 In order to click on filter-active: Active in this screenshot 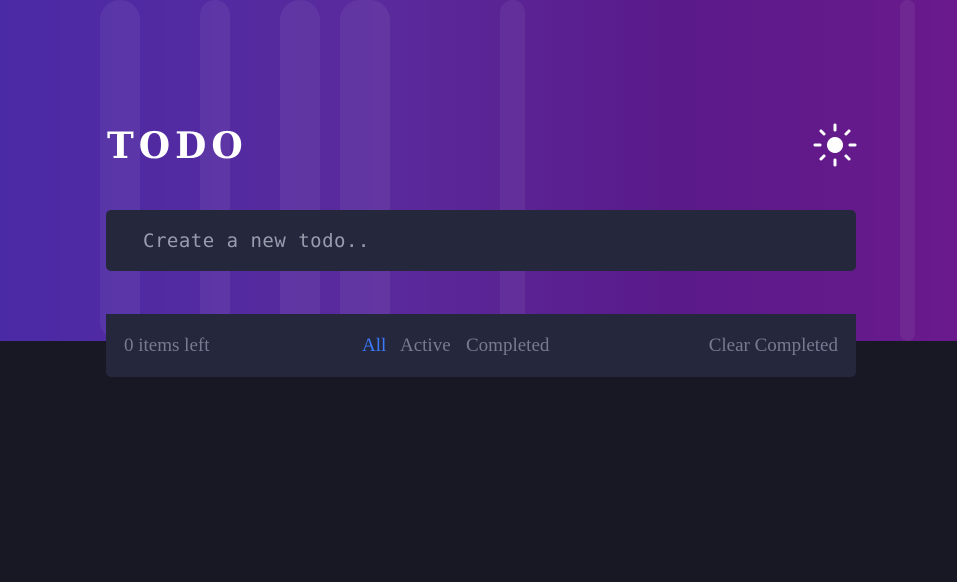, I will do `click(425, 346)`.